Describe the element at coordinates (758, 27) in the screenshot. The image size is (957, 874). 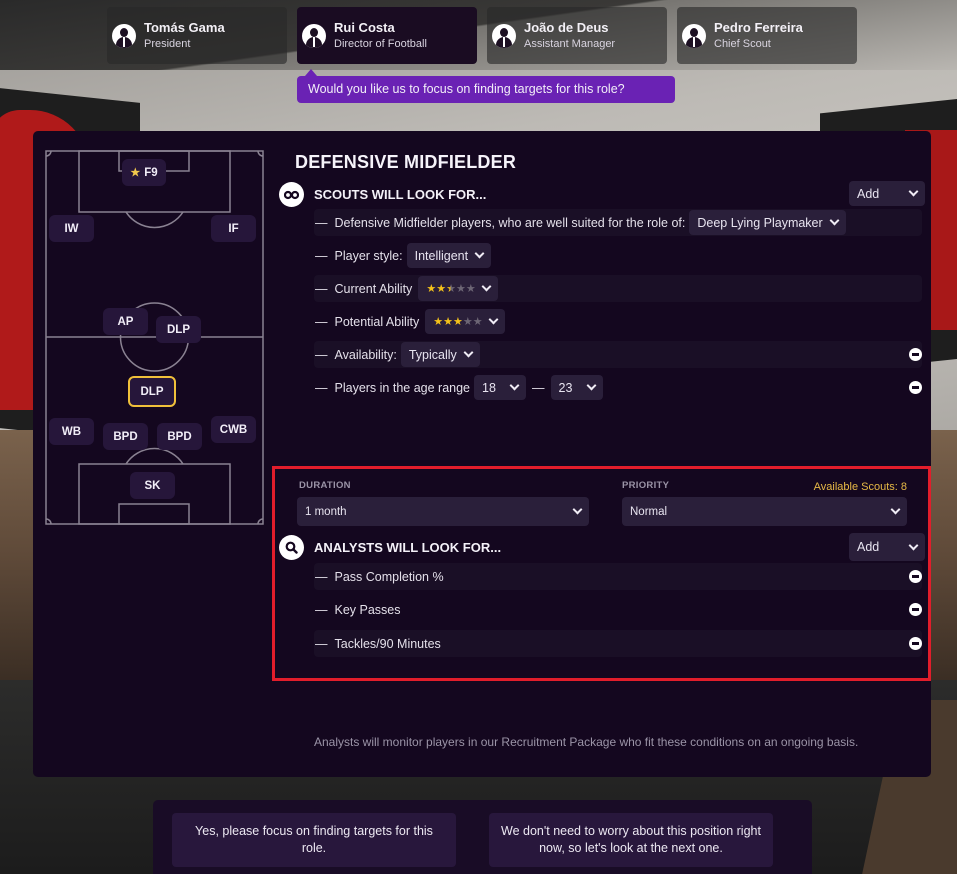
I see `staff-name: Pedro Ferreira` at that location.